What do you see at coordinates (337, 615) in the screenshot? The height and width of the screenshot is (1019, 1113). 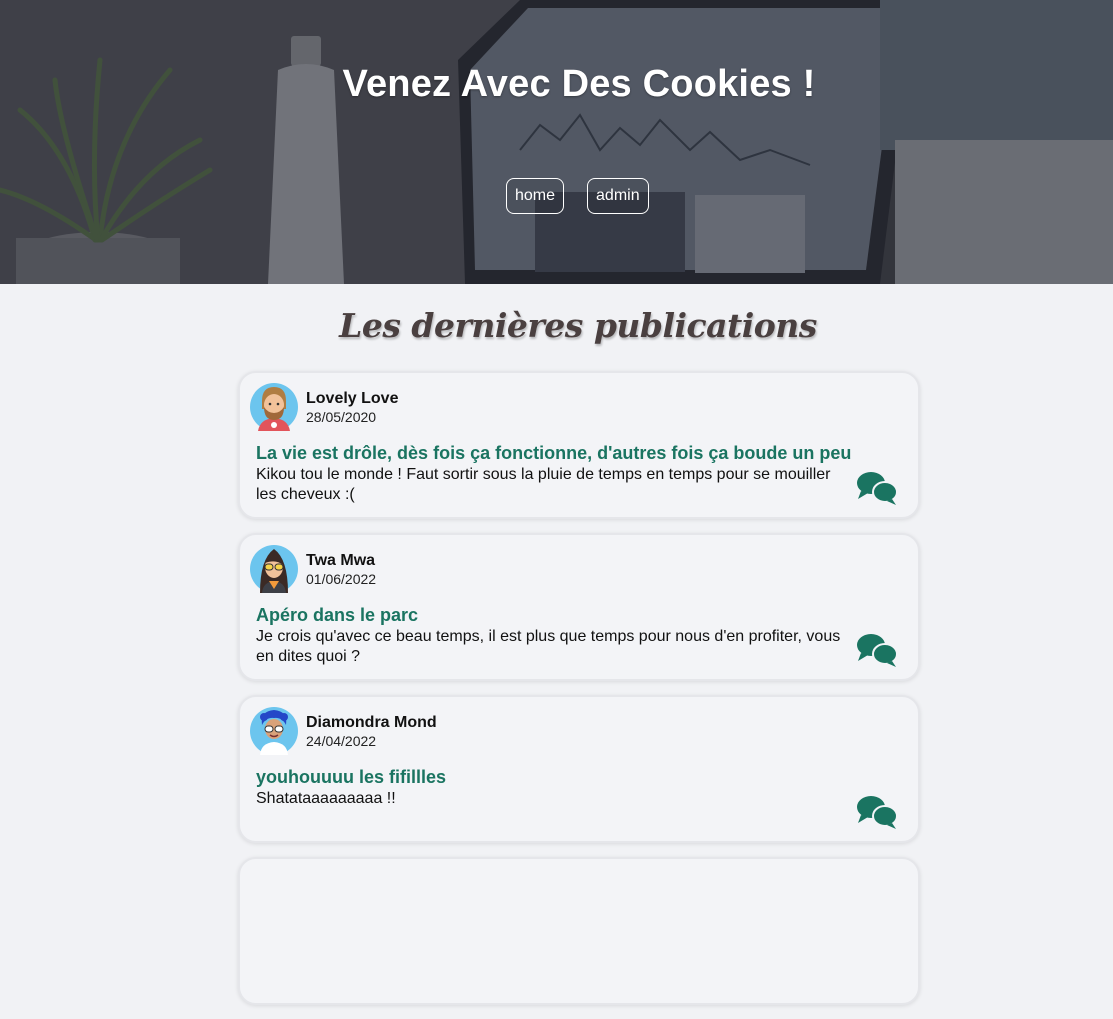 I see `post-title: Apéro dans le parc` at bounding box center [337, 615].